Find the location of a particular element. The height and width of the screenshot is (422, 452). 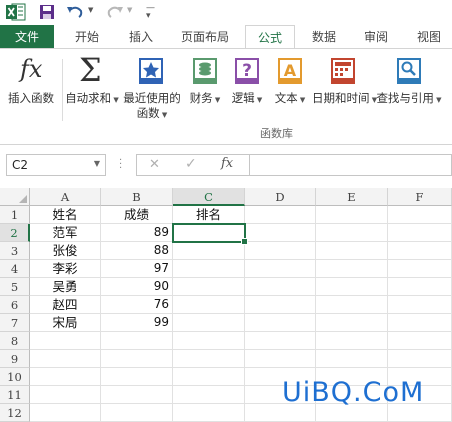

undo-icon is located at coordinates (75, 12).